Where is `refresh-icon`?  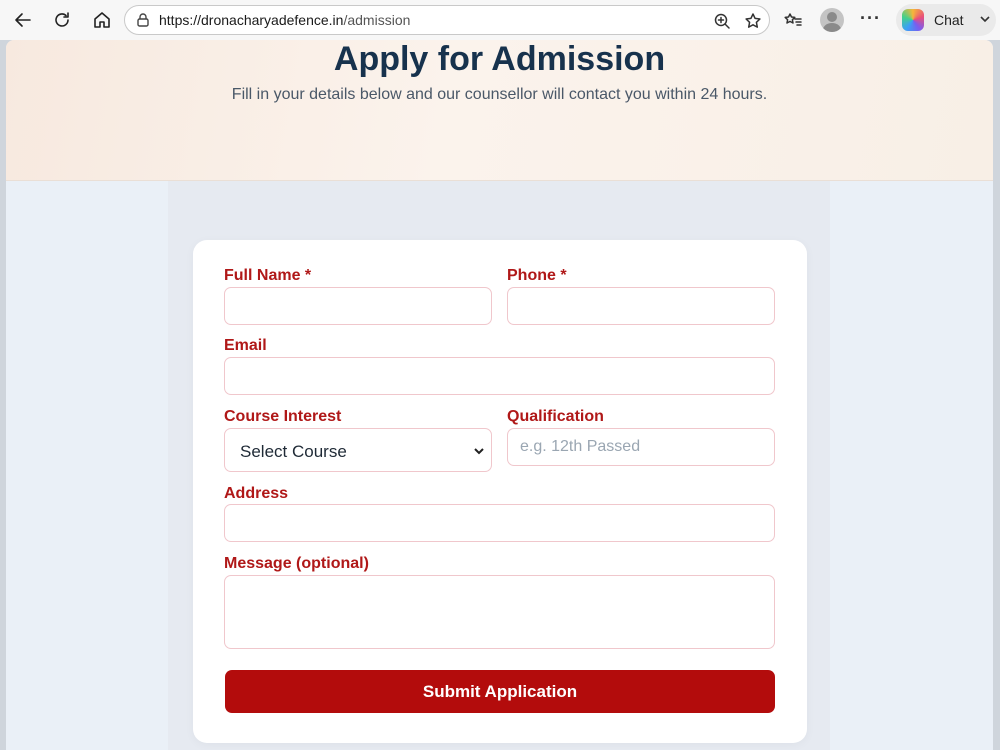
refresh-icon is located at coordinates (62, 19).